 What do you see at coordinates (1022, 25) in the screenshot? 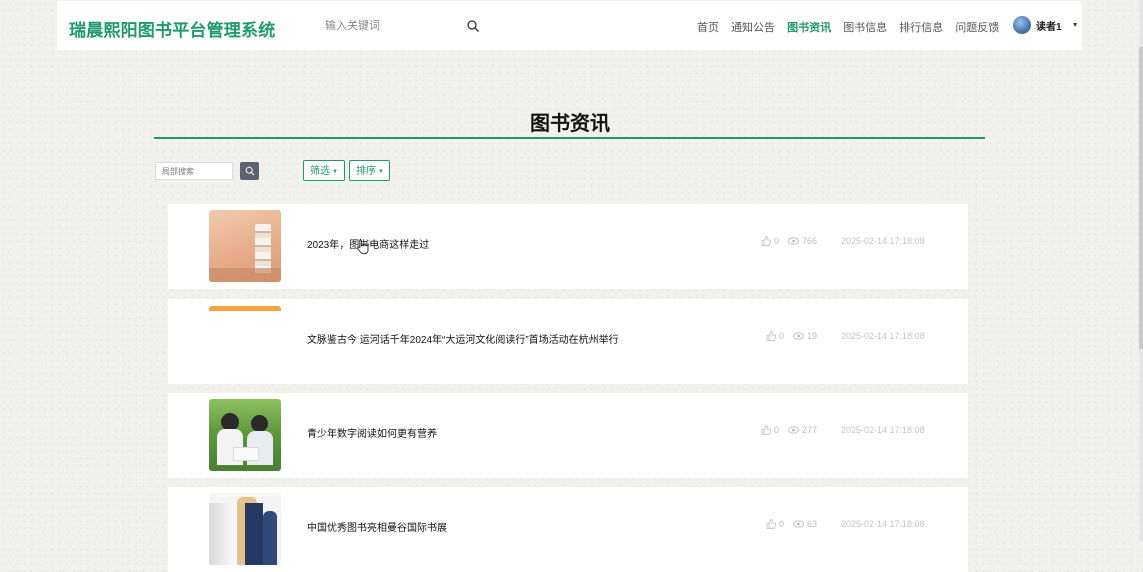
I see `avatar` at bounding box center [1022, 25].